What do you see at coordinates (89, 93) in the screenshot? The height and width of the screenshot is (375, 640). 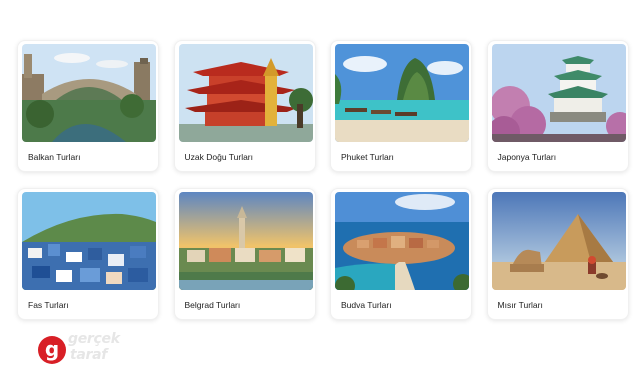 I see `bridge-river-photo` at bounding box center [89, 93].